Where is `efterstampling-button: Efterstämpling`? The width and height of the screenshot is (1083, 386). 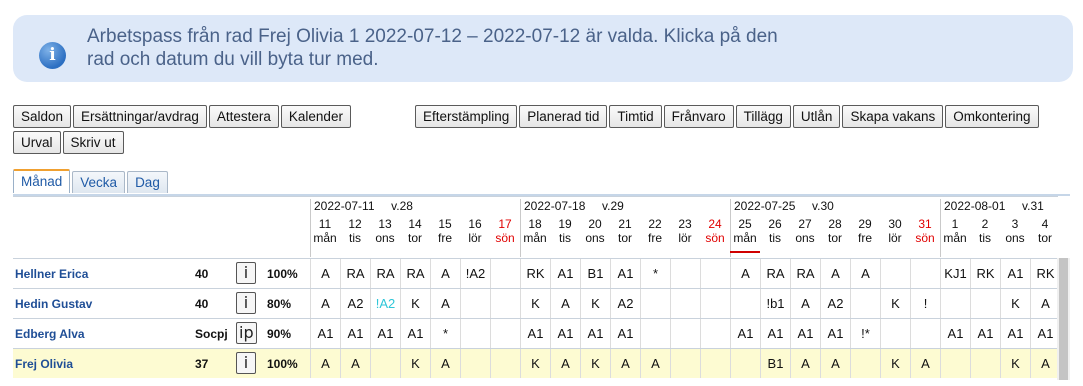
efterstampling-button: Efterstämpling is located at coordinates (466, 116).